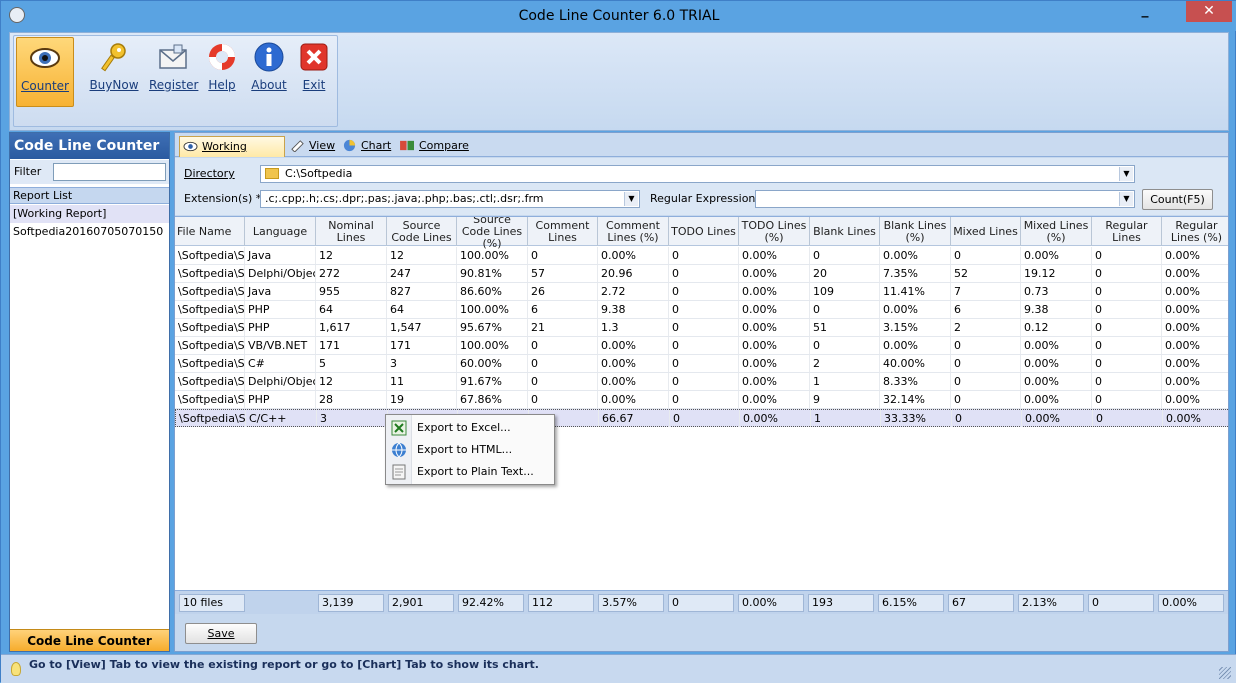 Image resolution: width=1236 pixels, height=683 pixels. Describe the element at coordinates (915, 231) in the screenshot. I see `column-header: Blank Lines (%)` at that location.